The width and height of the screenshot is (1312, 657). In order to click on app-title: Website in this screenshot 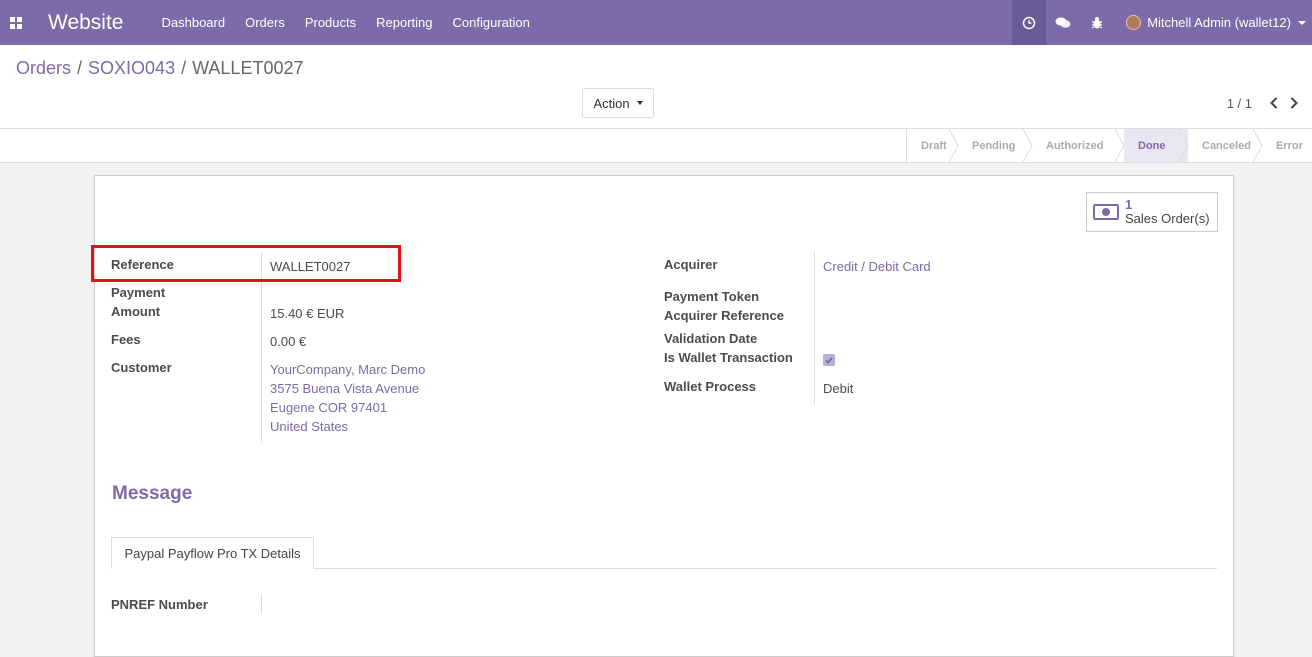, I will do `click(85, 23)`.